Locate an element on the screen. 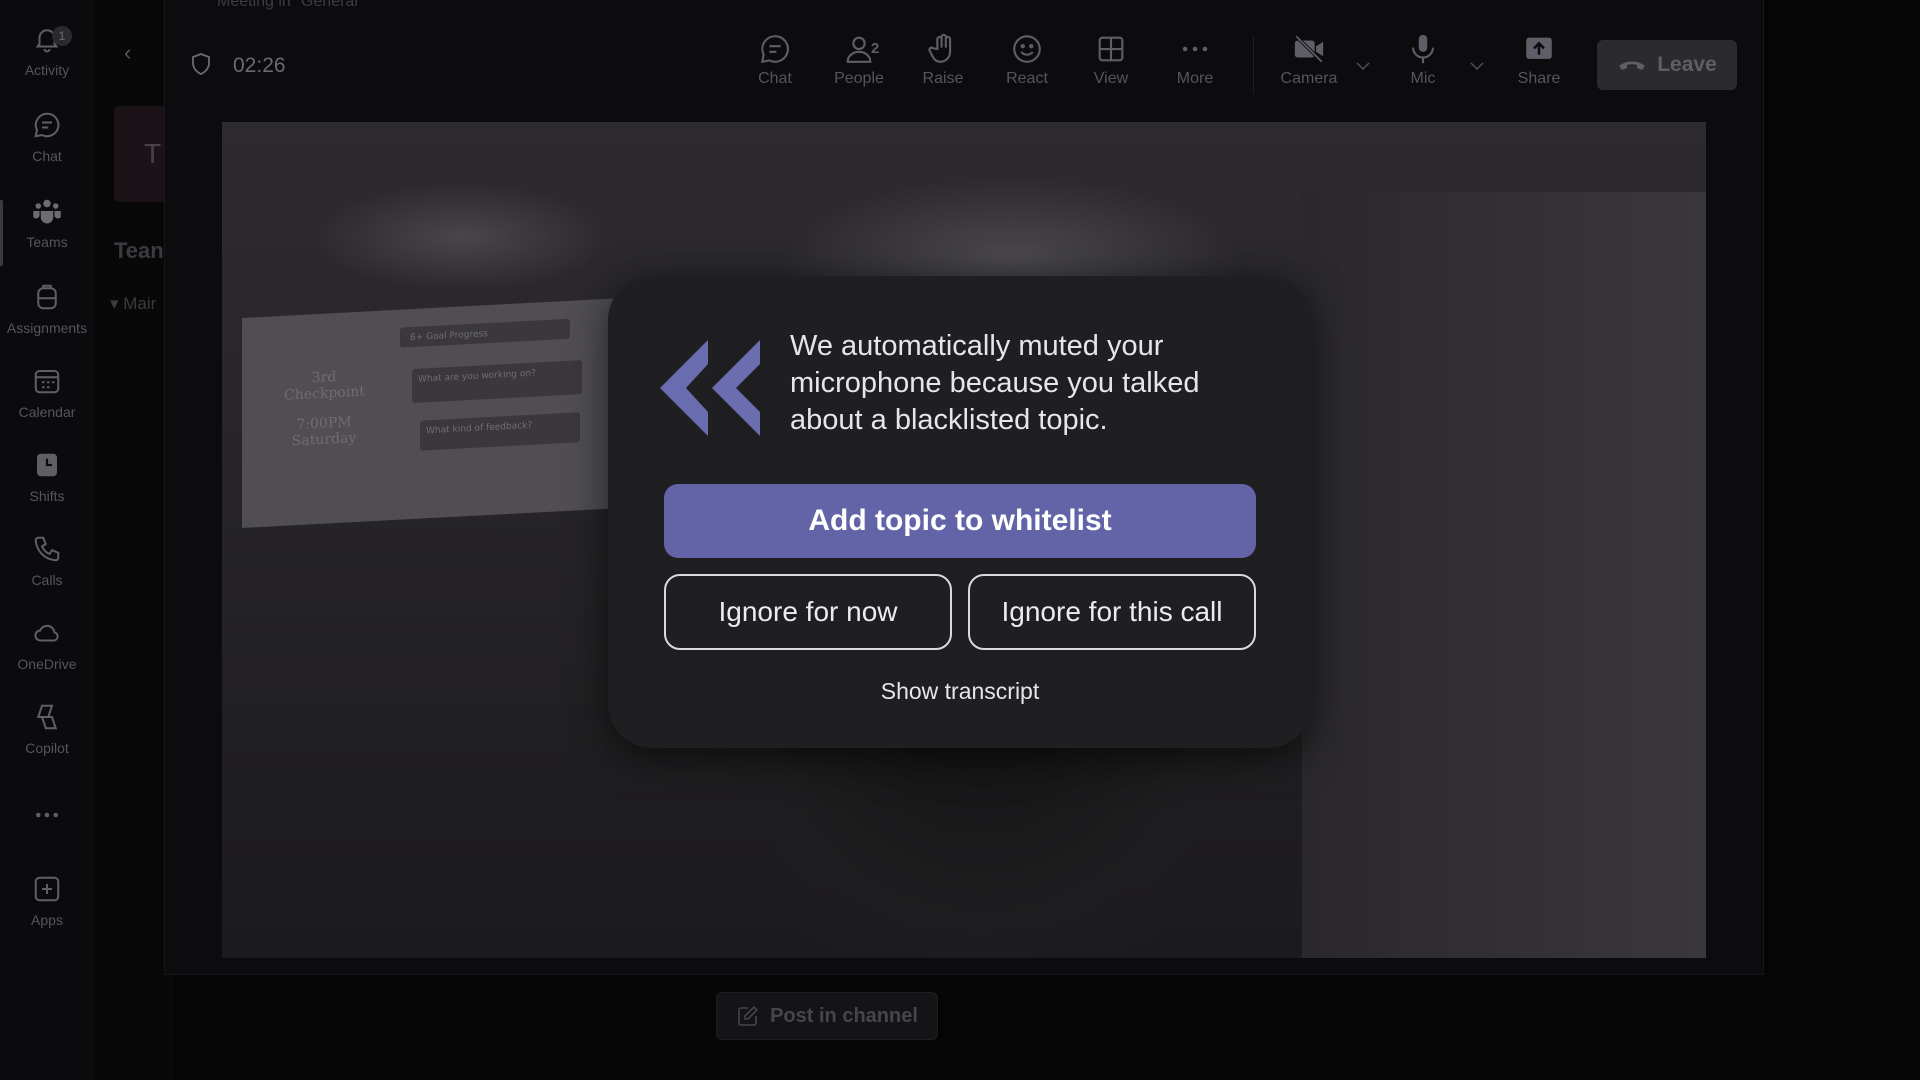  camera-button-label: Camera is located at coordinates (1309, 78).